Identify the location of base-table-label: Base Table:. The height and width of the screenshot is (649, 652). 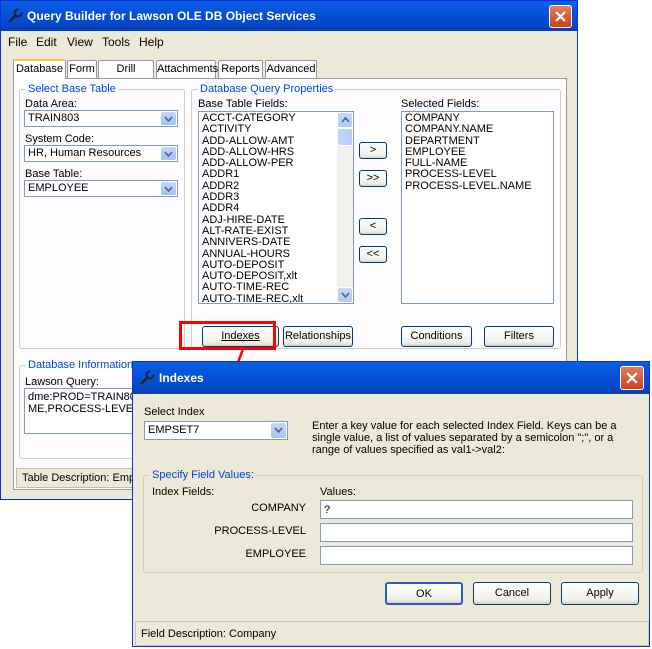
(54, 174).